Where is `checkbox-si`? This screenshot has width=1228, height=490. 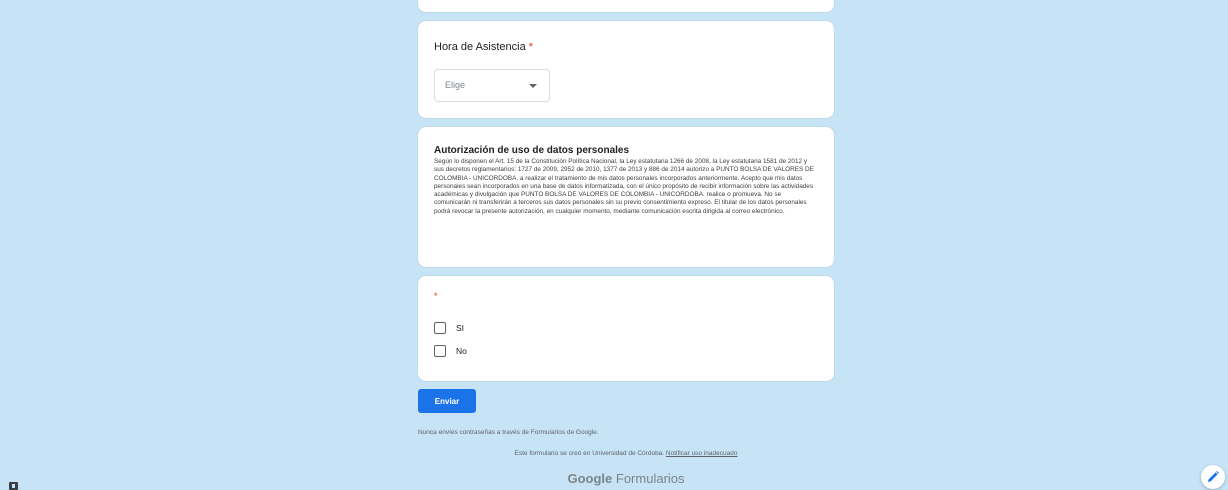 checkbox-si is located at coordinates (440, 328).